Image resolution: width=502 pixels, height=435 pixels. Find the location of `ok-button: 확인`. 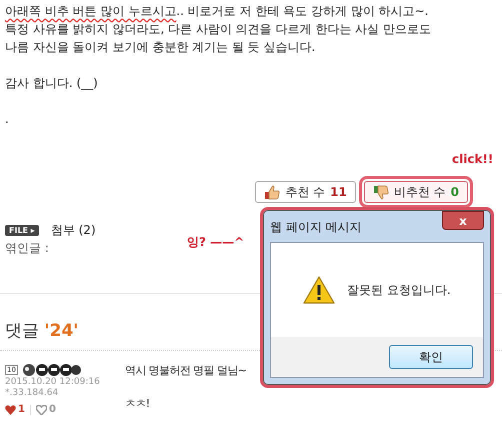

ok-button: 확인 is located at coordinates (431, 357).